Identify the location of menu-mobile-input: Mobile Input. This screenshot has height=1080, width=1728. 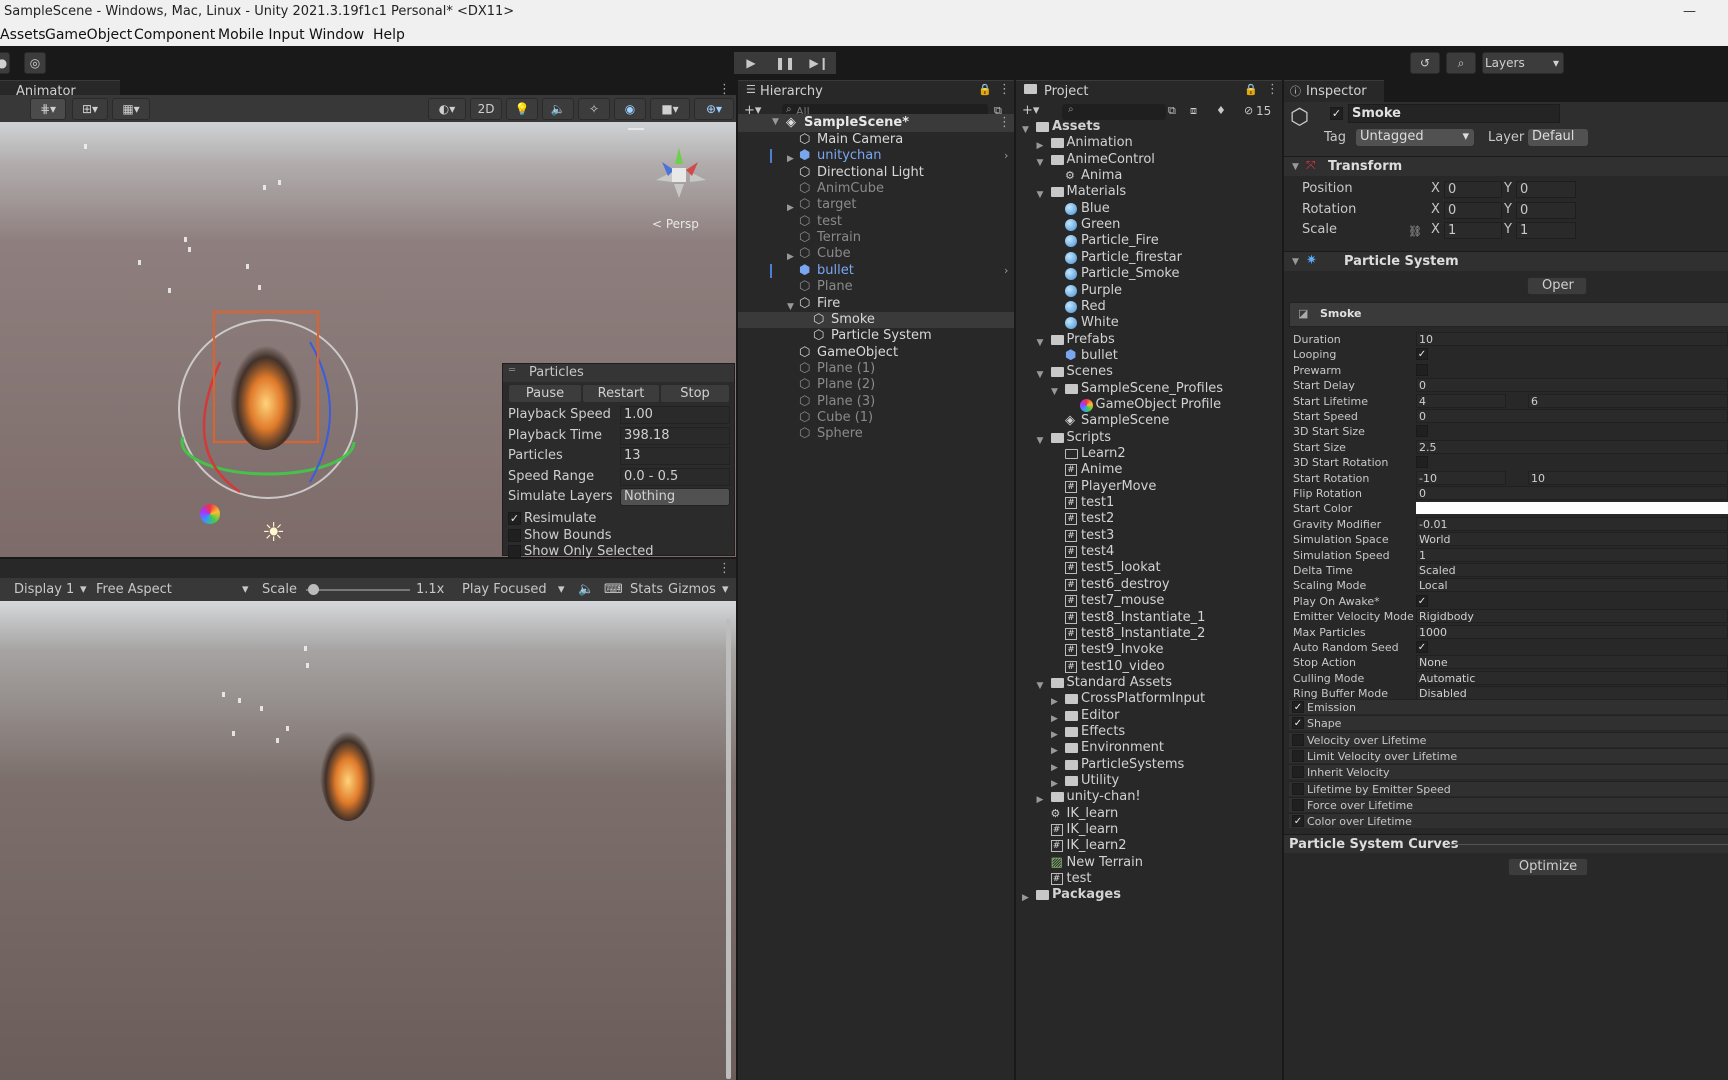
(261, 35).